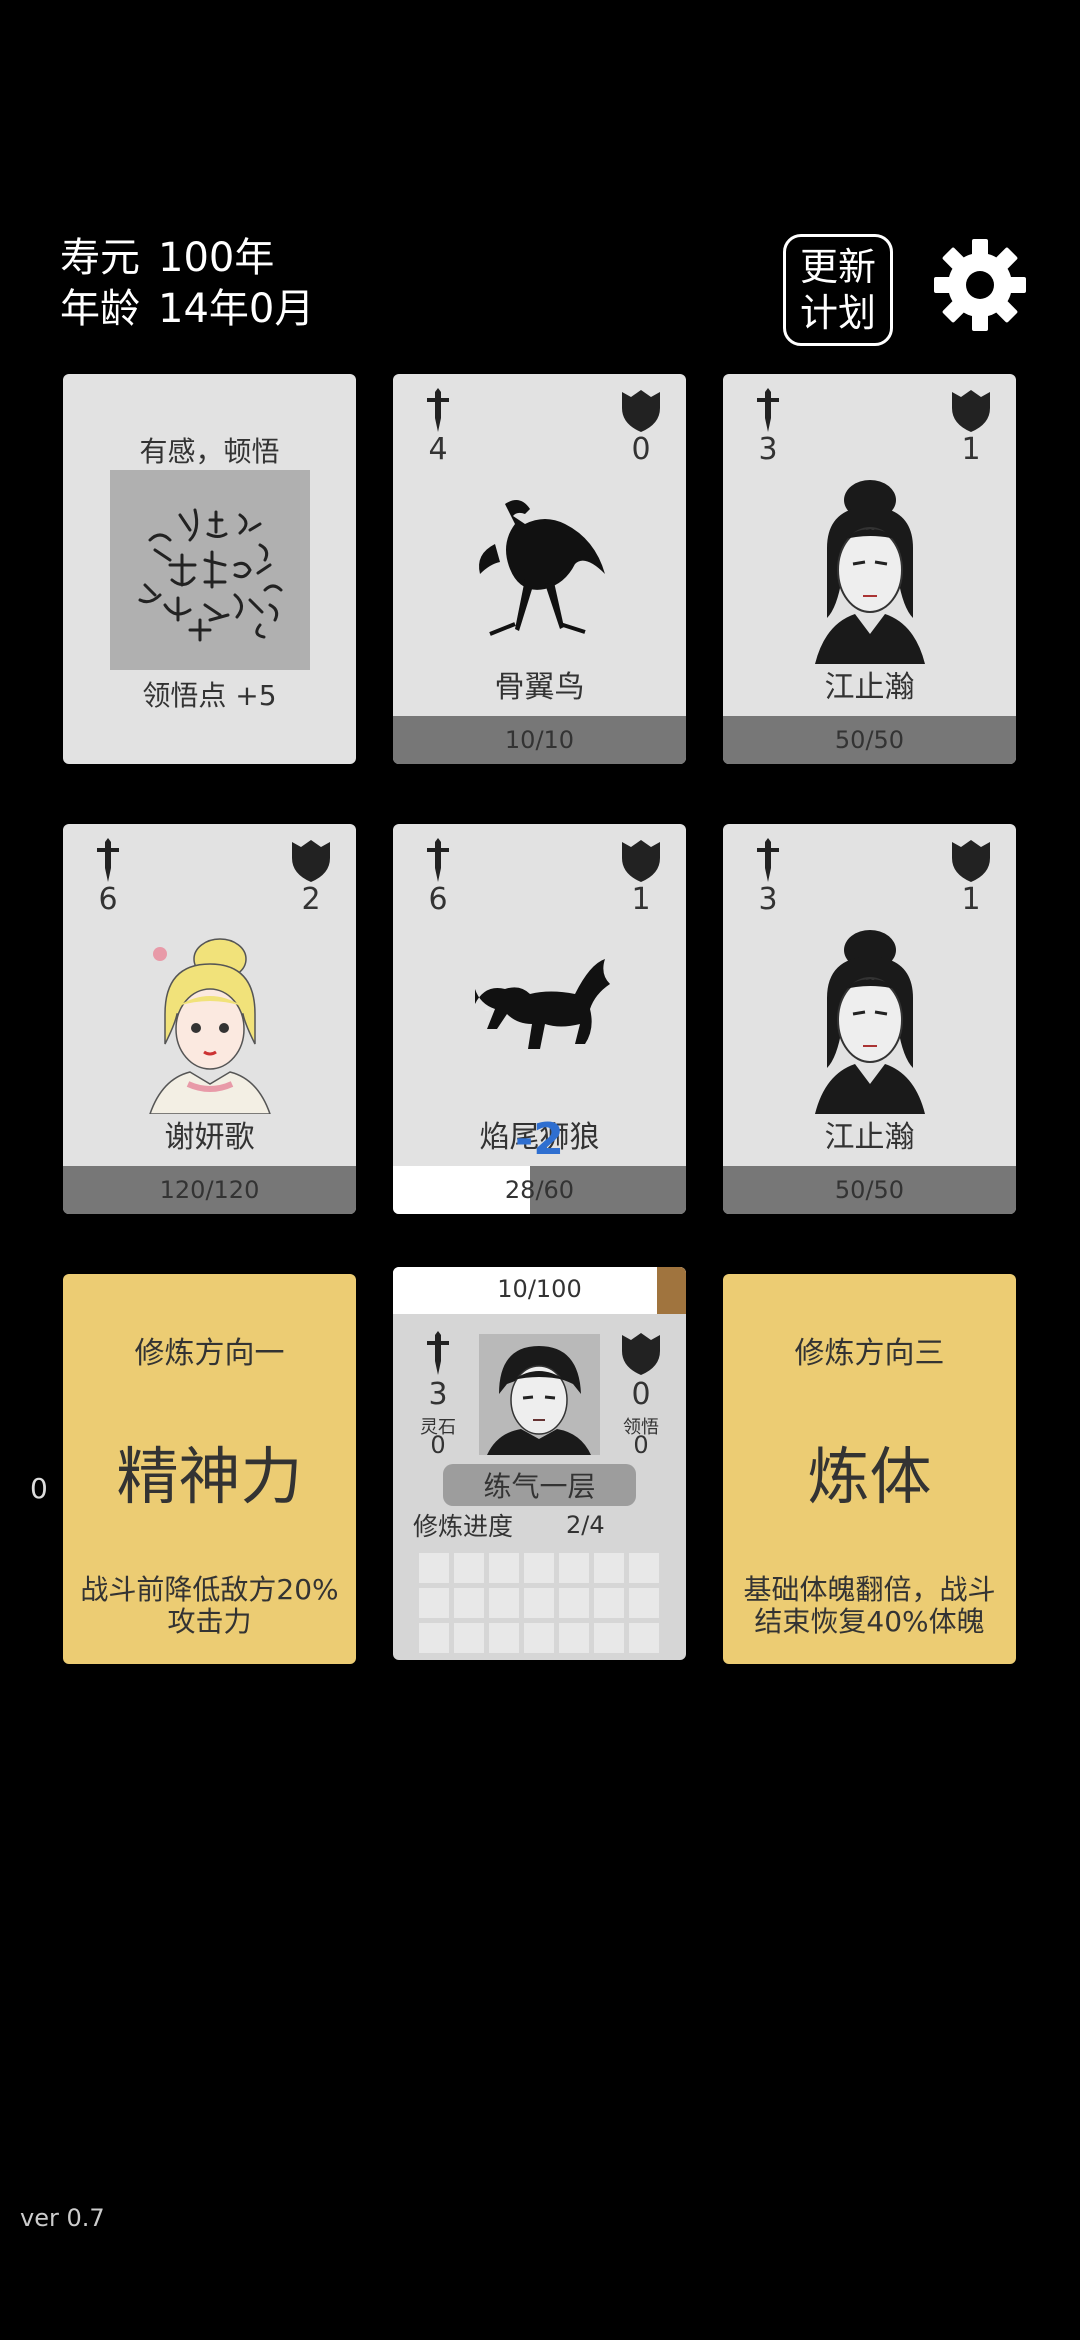 This screenshot has height=2340, width=1080. I want to click on hp-bar: 28/60, so click(539, 1190).